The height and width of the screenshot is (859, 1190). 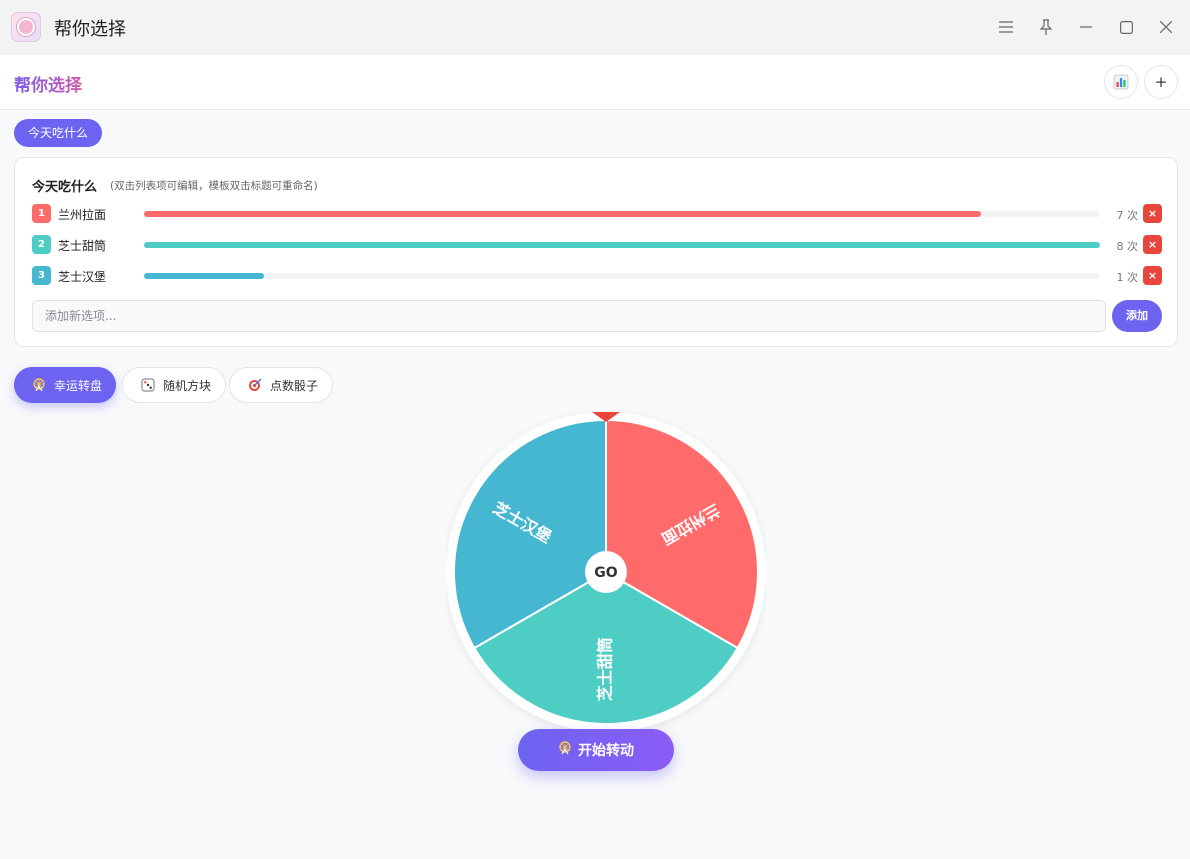 I want to click on start-spin-button: 开始转动, so click(x=596, y=750).